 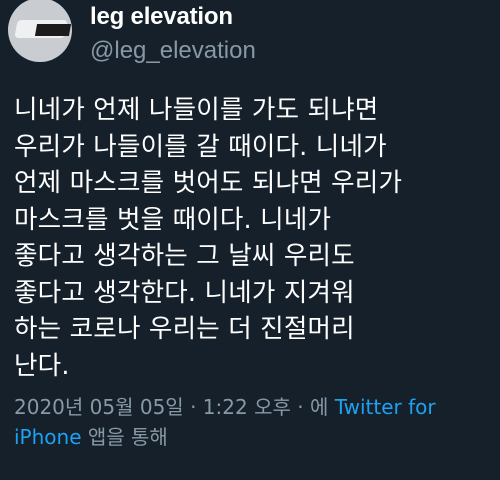 I want to click on tweet-date: 2020년 05월 05일, so click(x=99, y=407).